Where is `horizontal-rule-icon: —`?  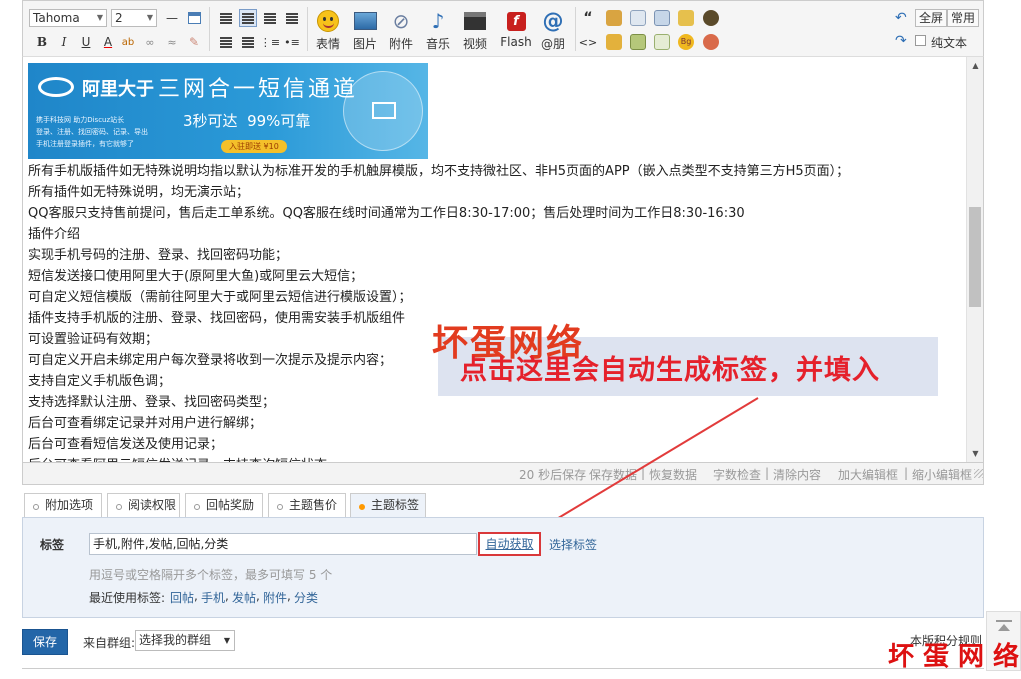 horizontal-rule-icon: — is located at coordinates (172, 18).